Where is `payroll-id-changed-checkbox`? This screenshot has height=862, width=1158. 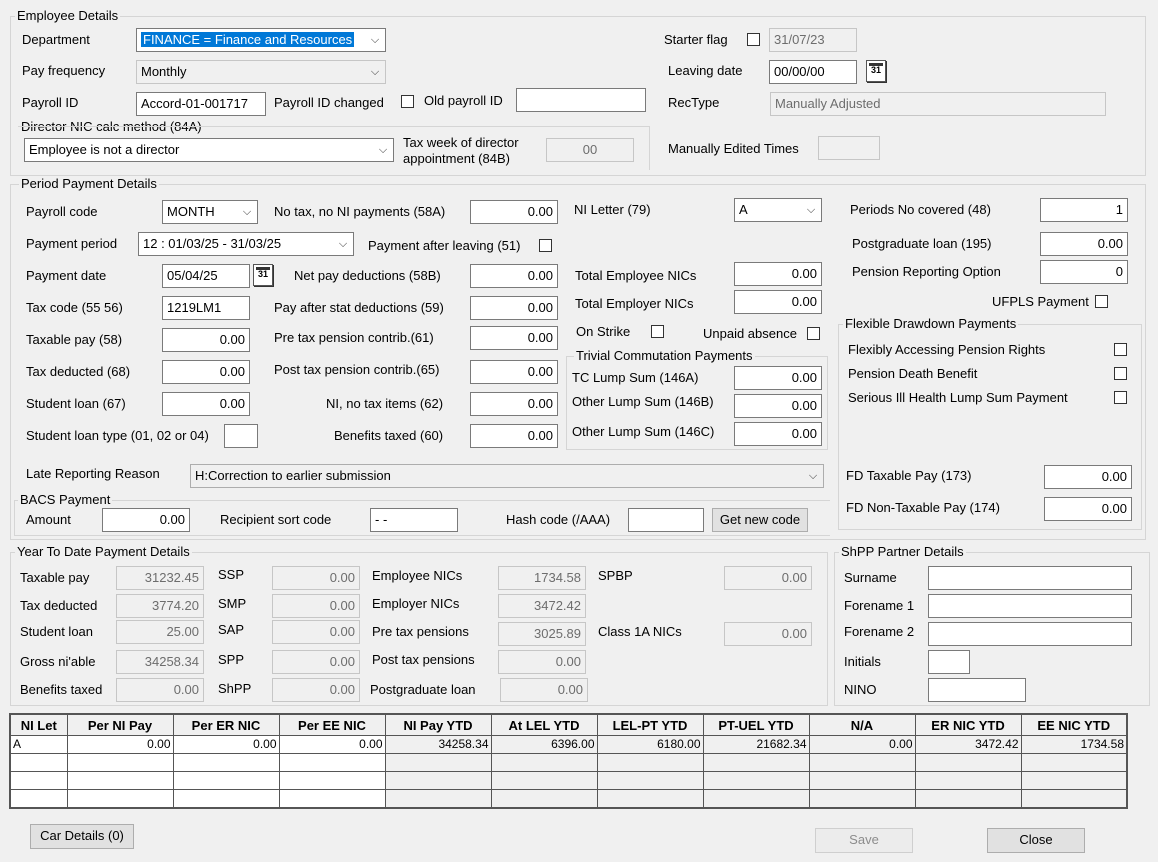
payroll-id-changed-checkbox is located at coordinates (407, 101).